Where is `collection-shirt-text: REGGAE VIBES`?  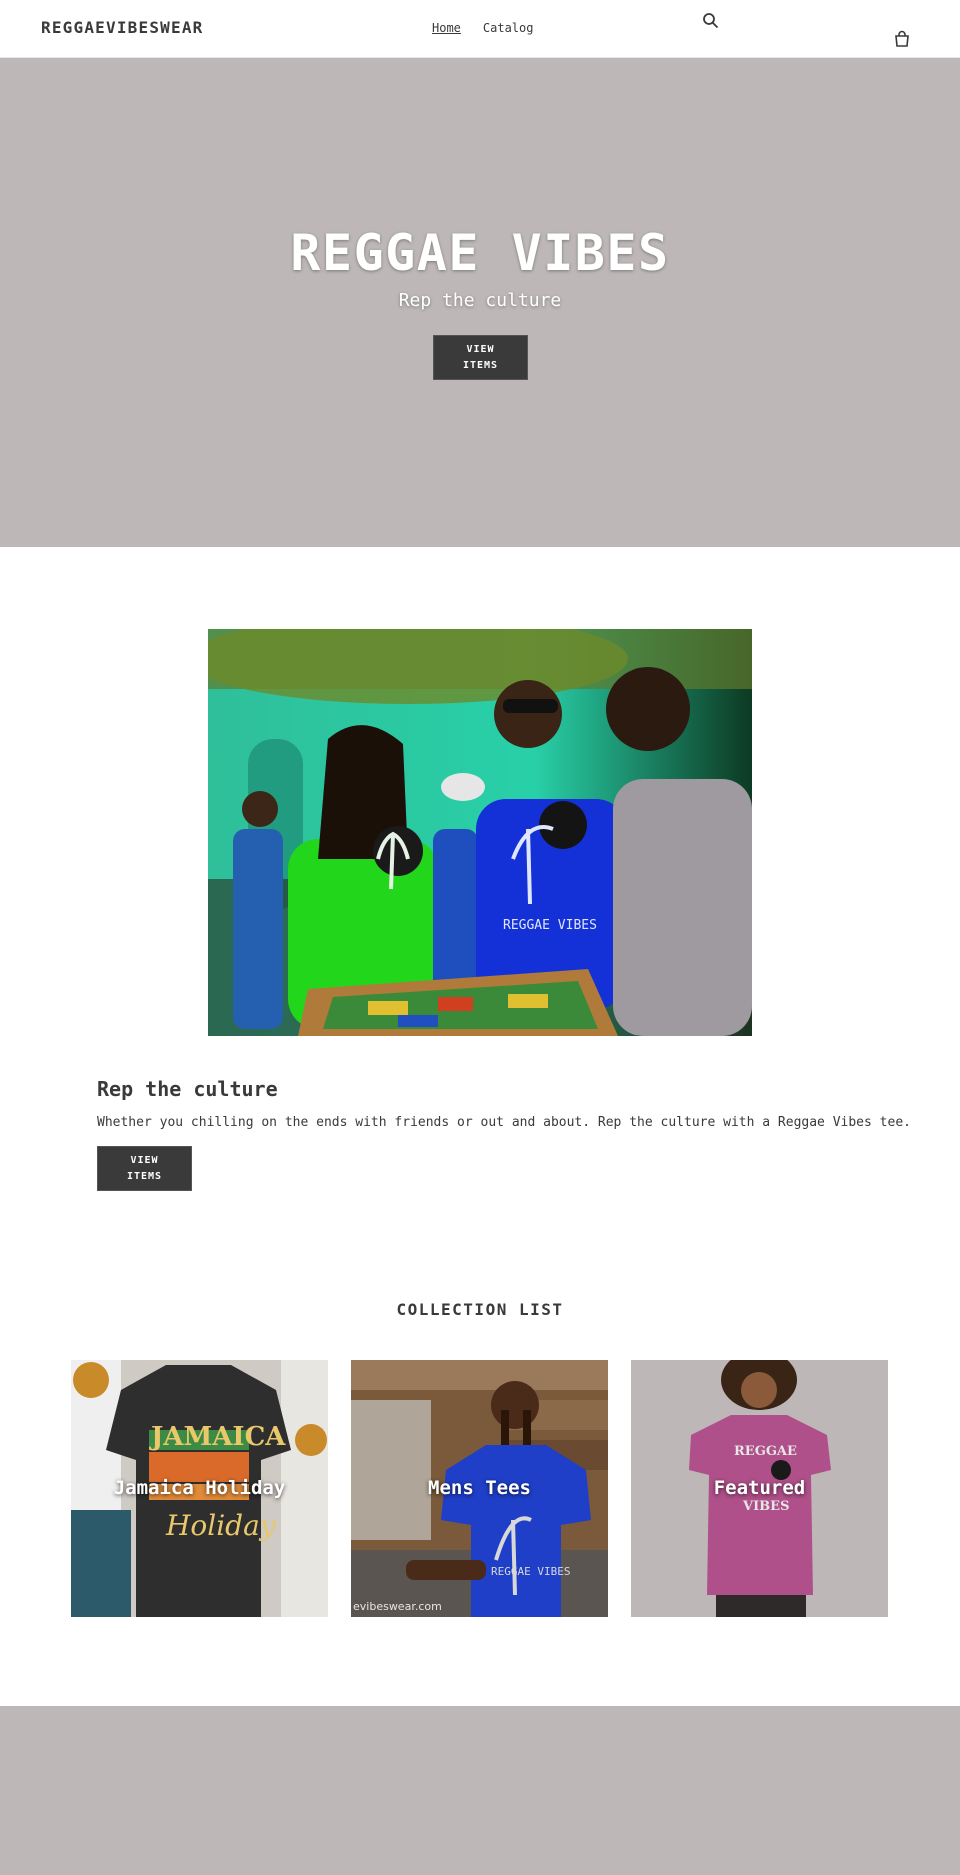
collection-shirt-text: REGGAE VIBES is located at coordinates (530, 1571).